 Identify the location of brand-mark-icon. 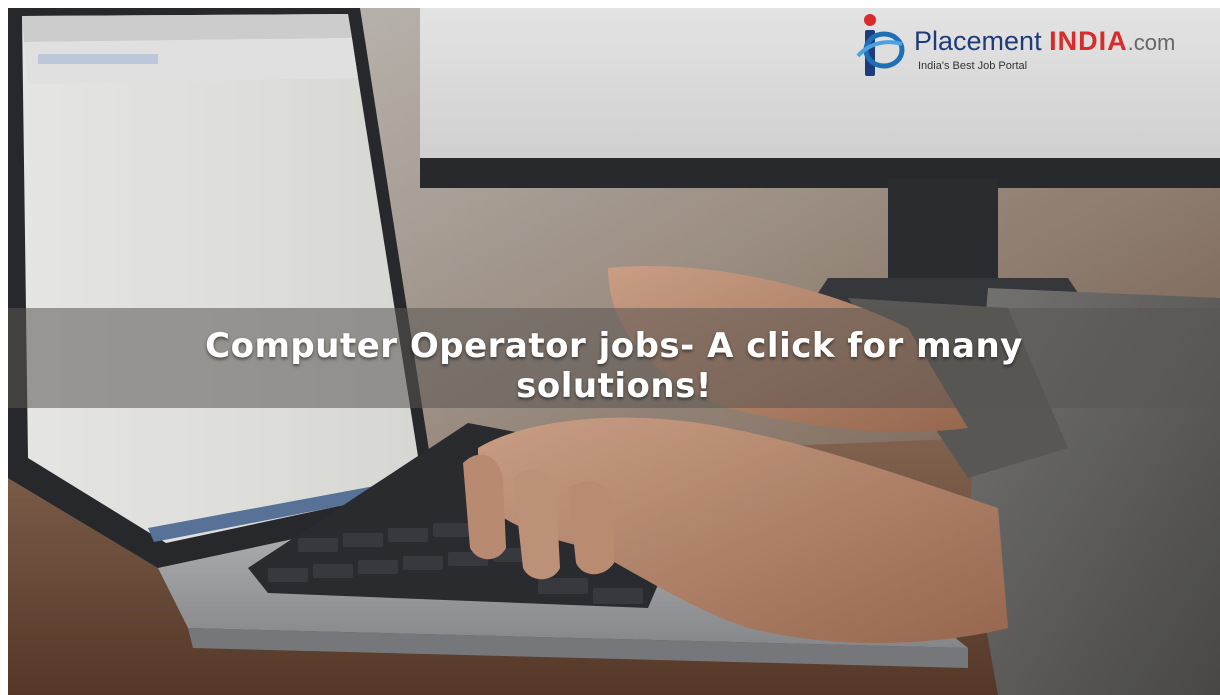
(880, 45).